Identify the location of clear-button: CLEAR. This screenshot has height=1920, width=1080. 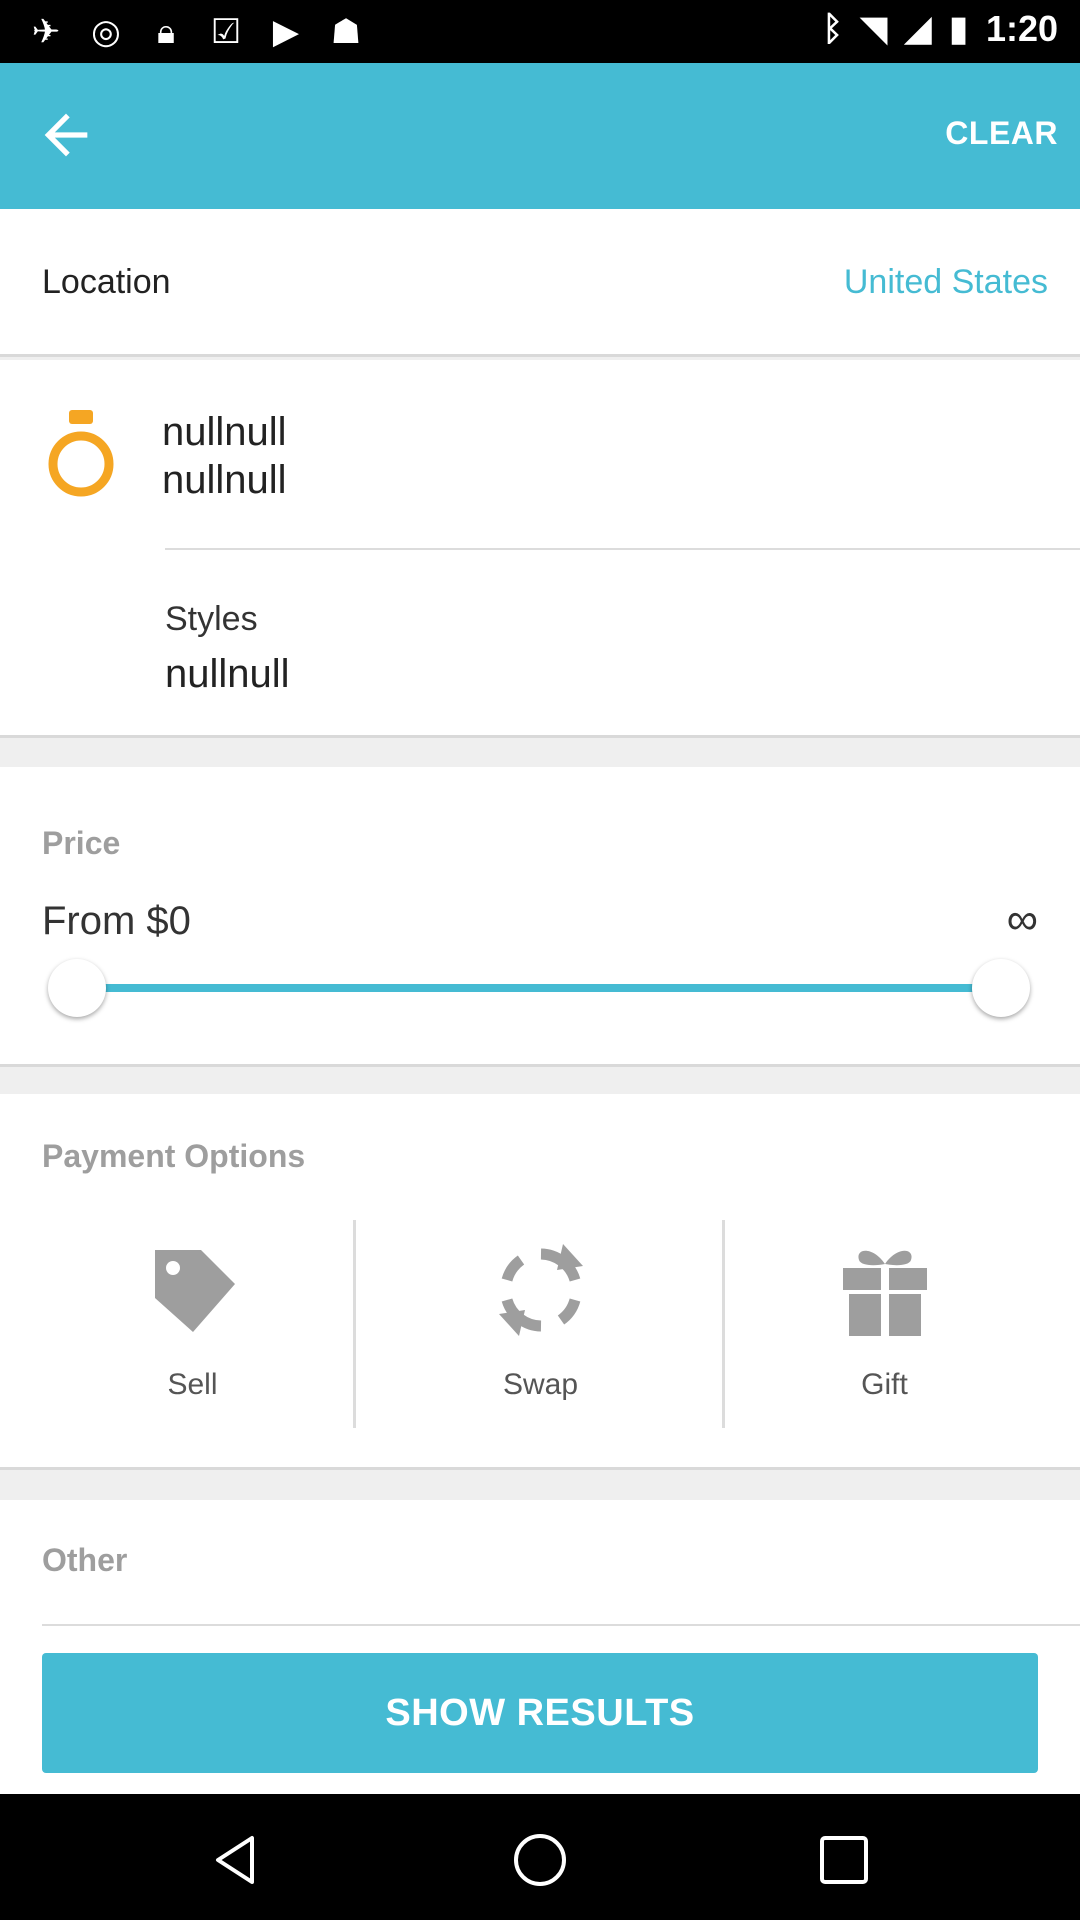
(1001, 133).